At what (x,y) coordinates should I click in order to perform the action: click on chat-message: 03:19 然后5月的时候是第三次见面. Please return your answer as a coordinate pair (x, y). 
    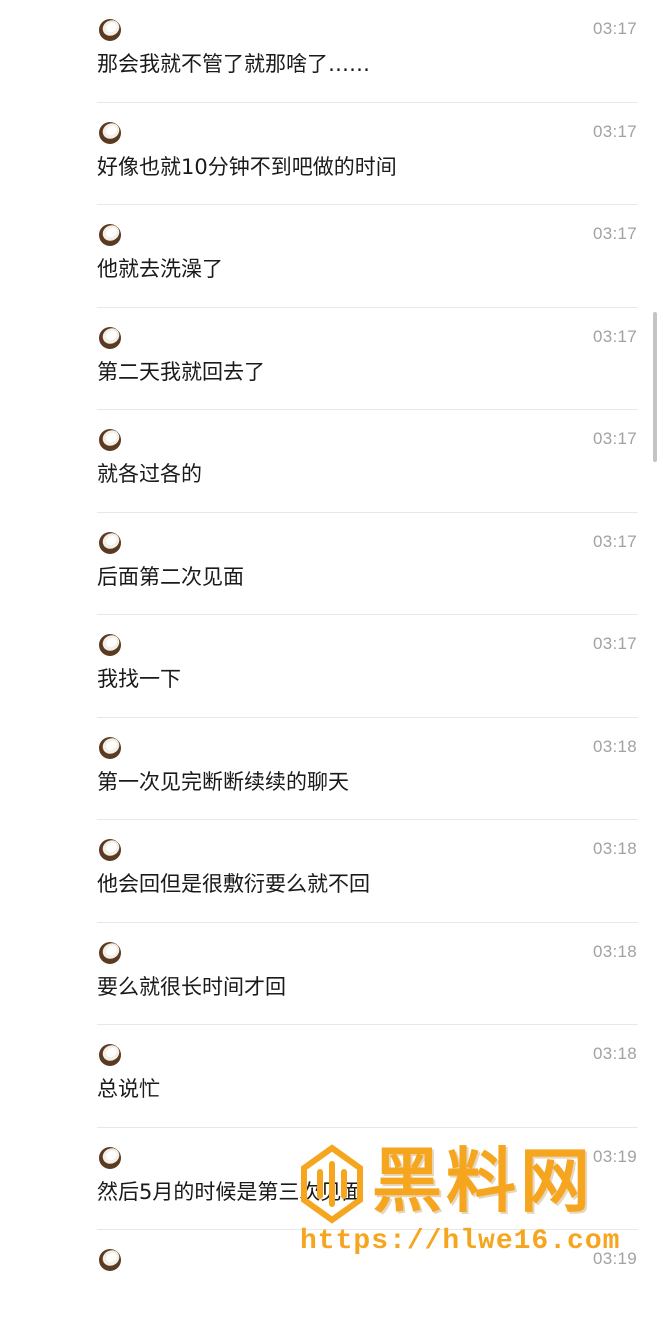
    Looking at the image, I should click on (331, 1179).